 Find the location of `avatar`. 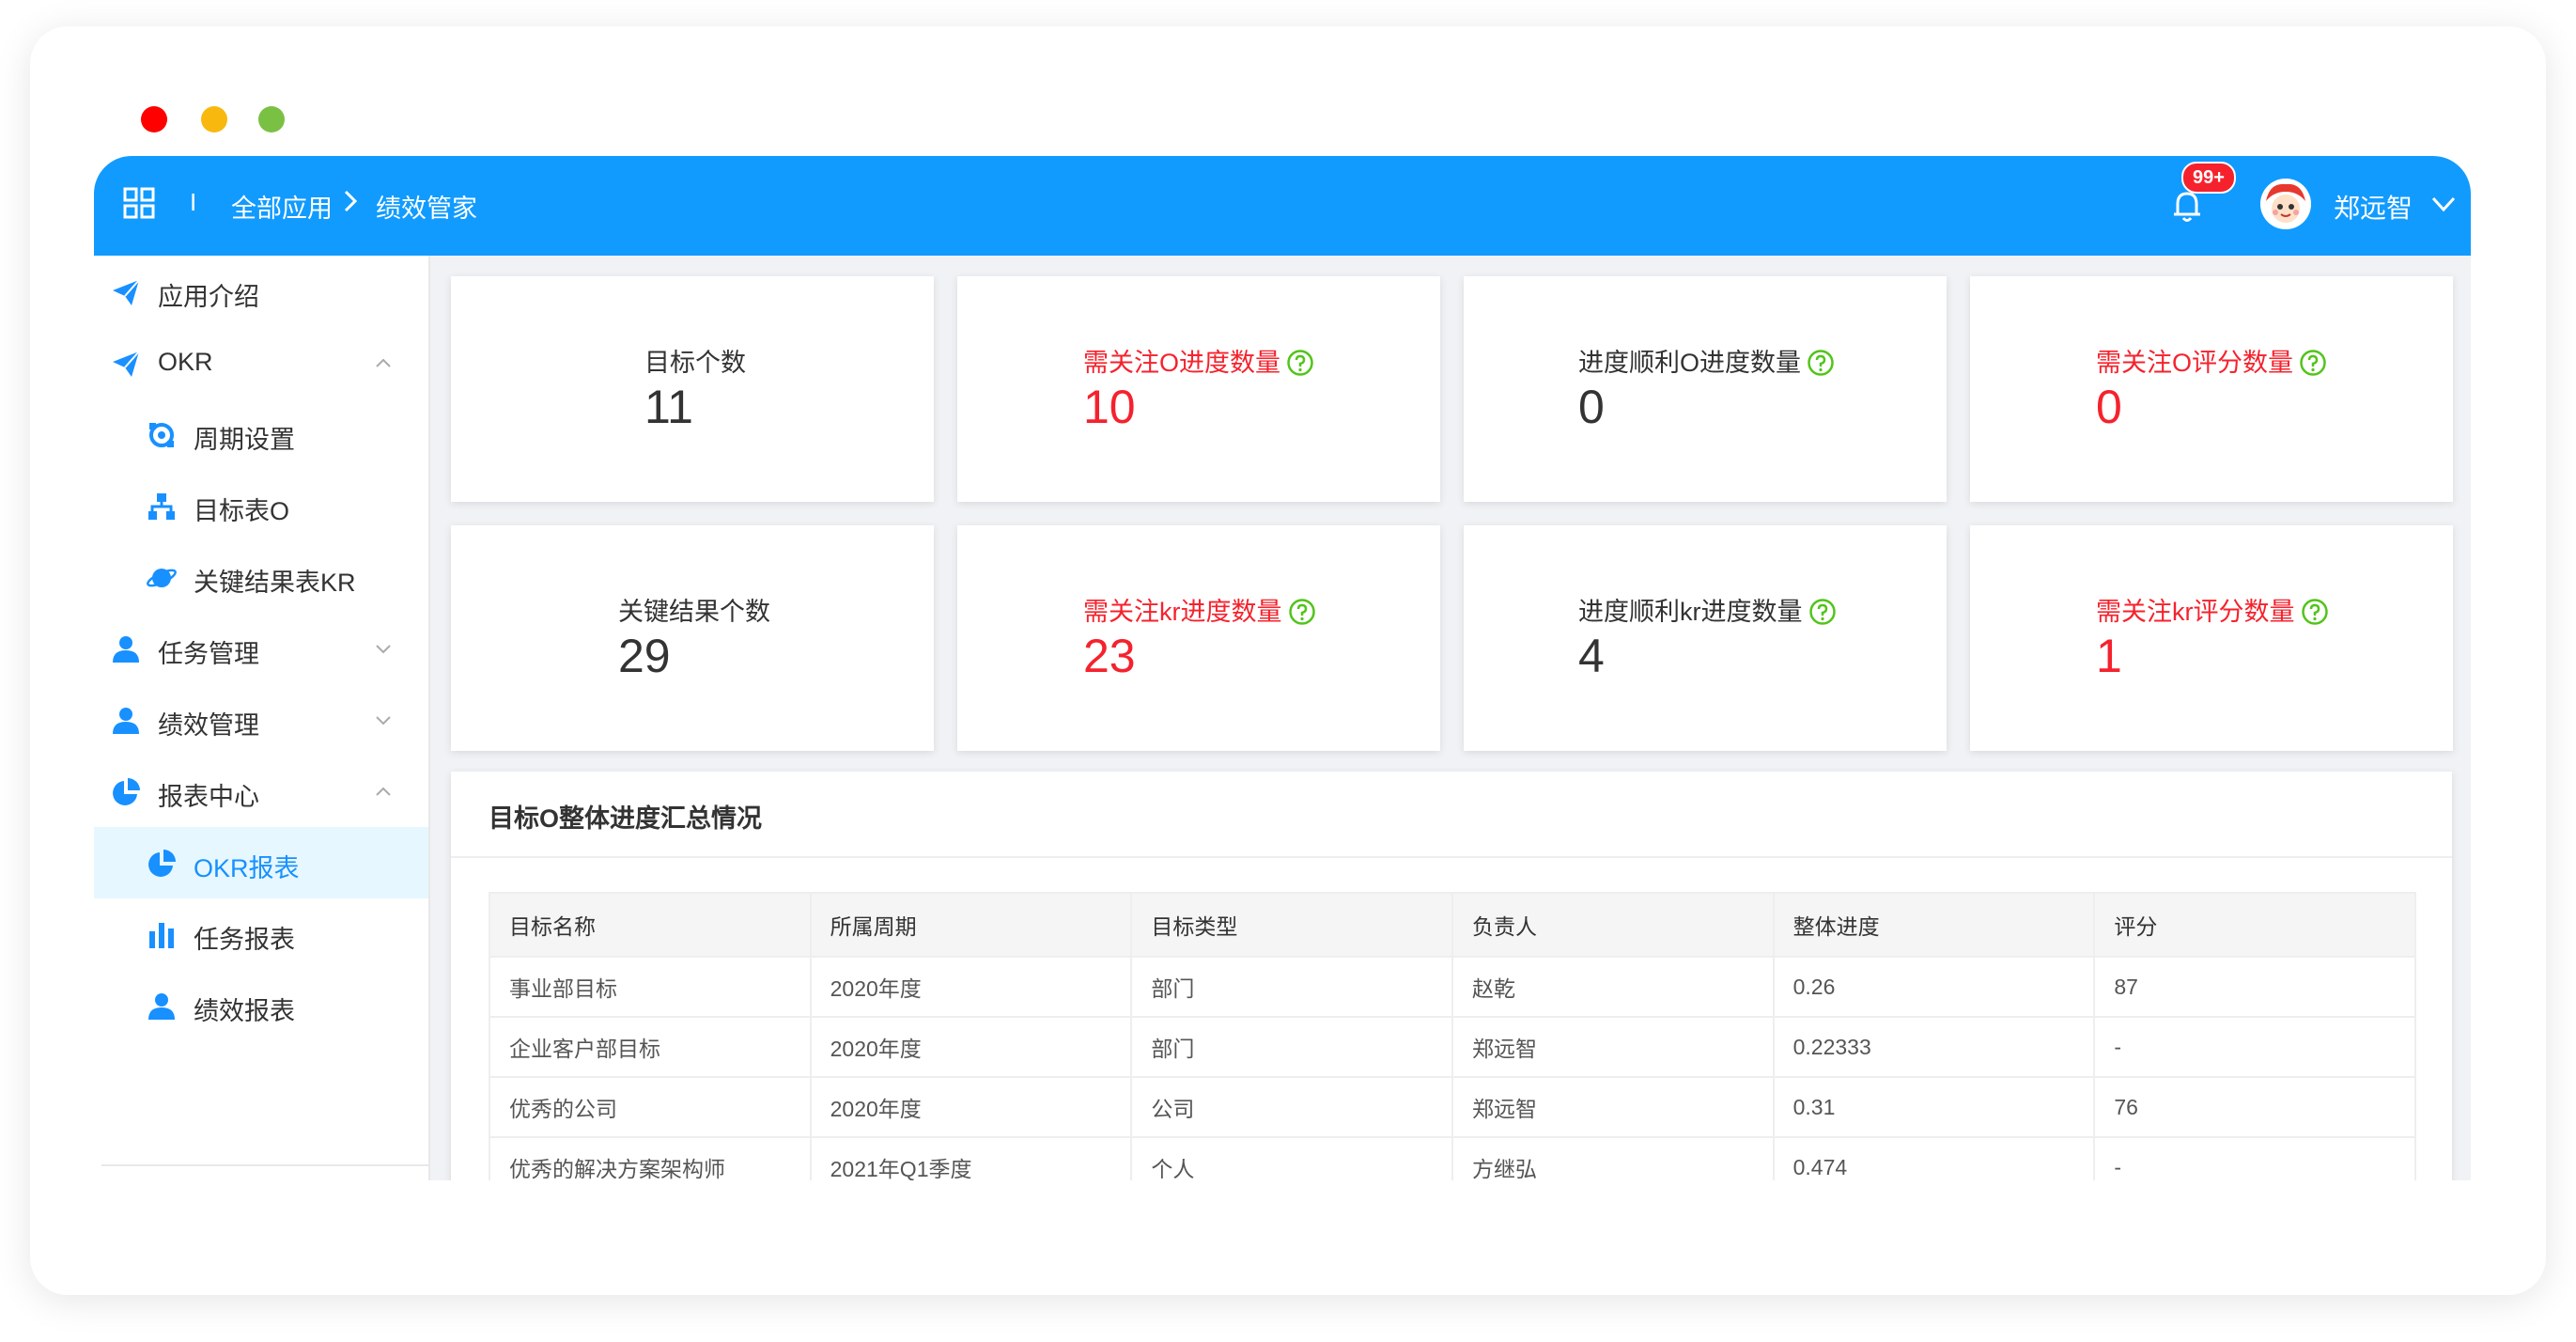

avatar is located at coordinates (2285, 204).